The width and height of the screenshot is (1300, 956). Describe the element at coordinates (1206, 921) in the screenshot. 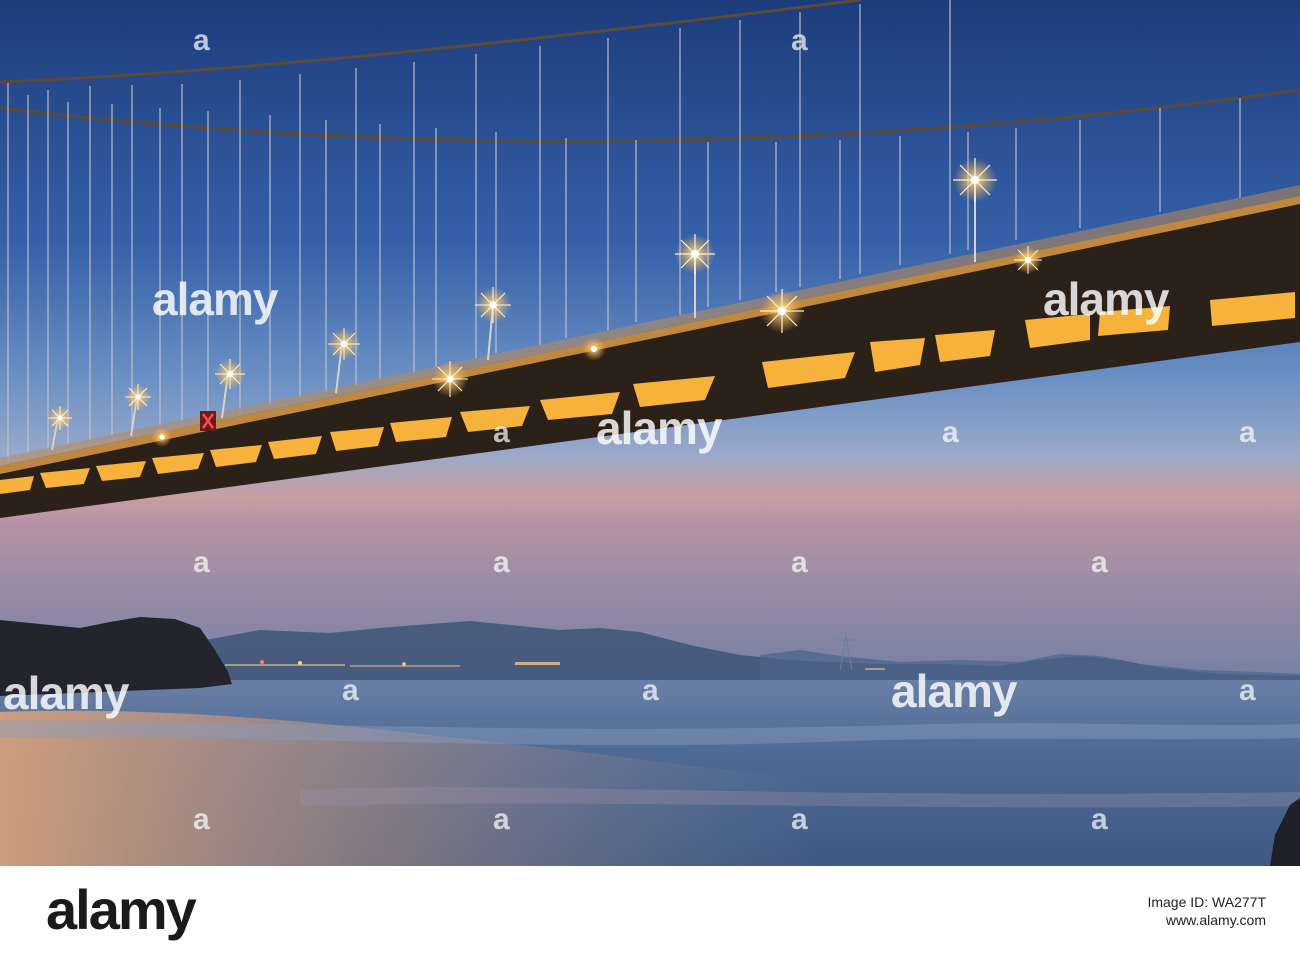

I see `site-link: www.alamy.com` at that location.